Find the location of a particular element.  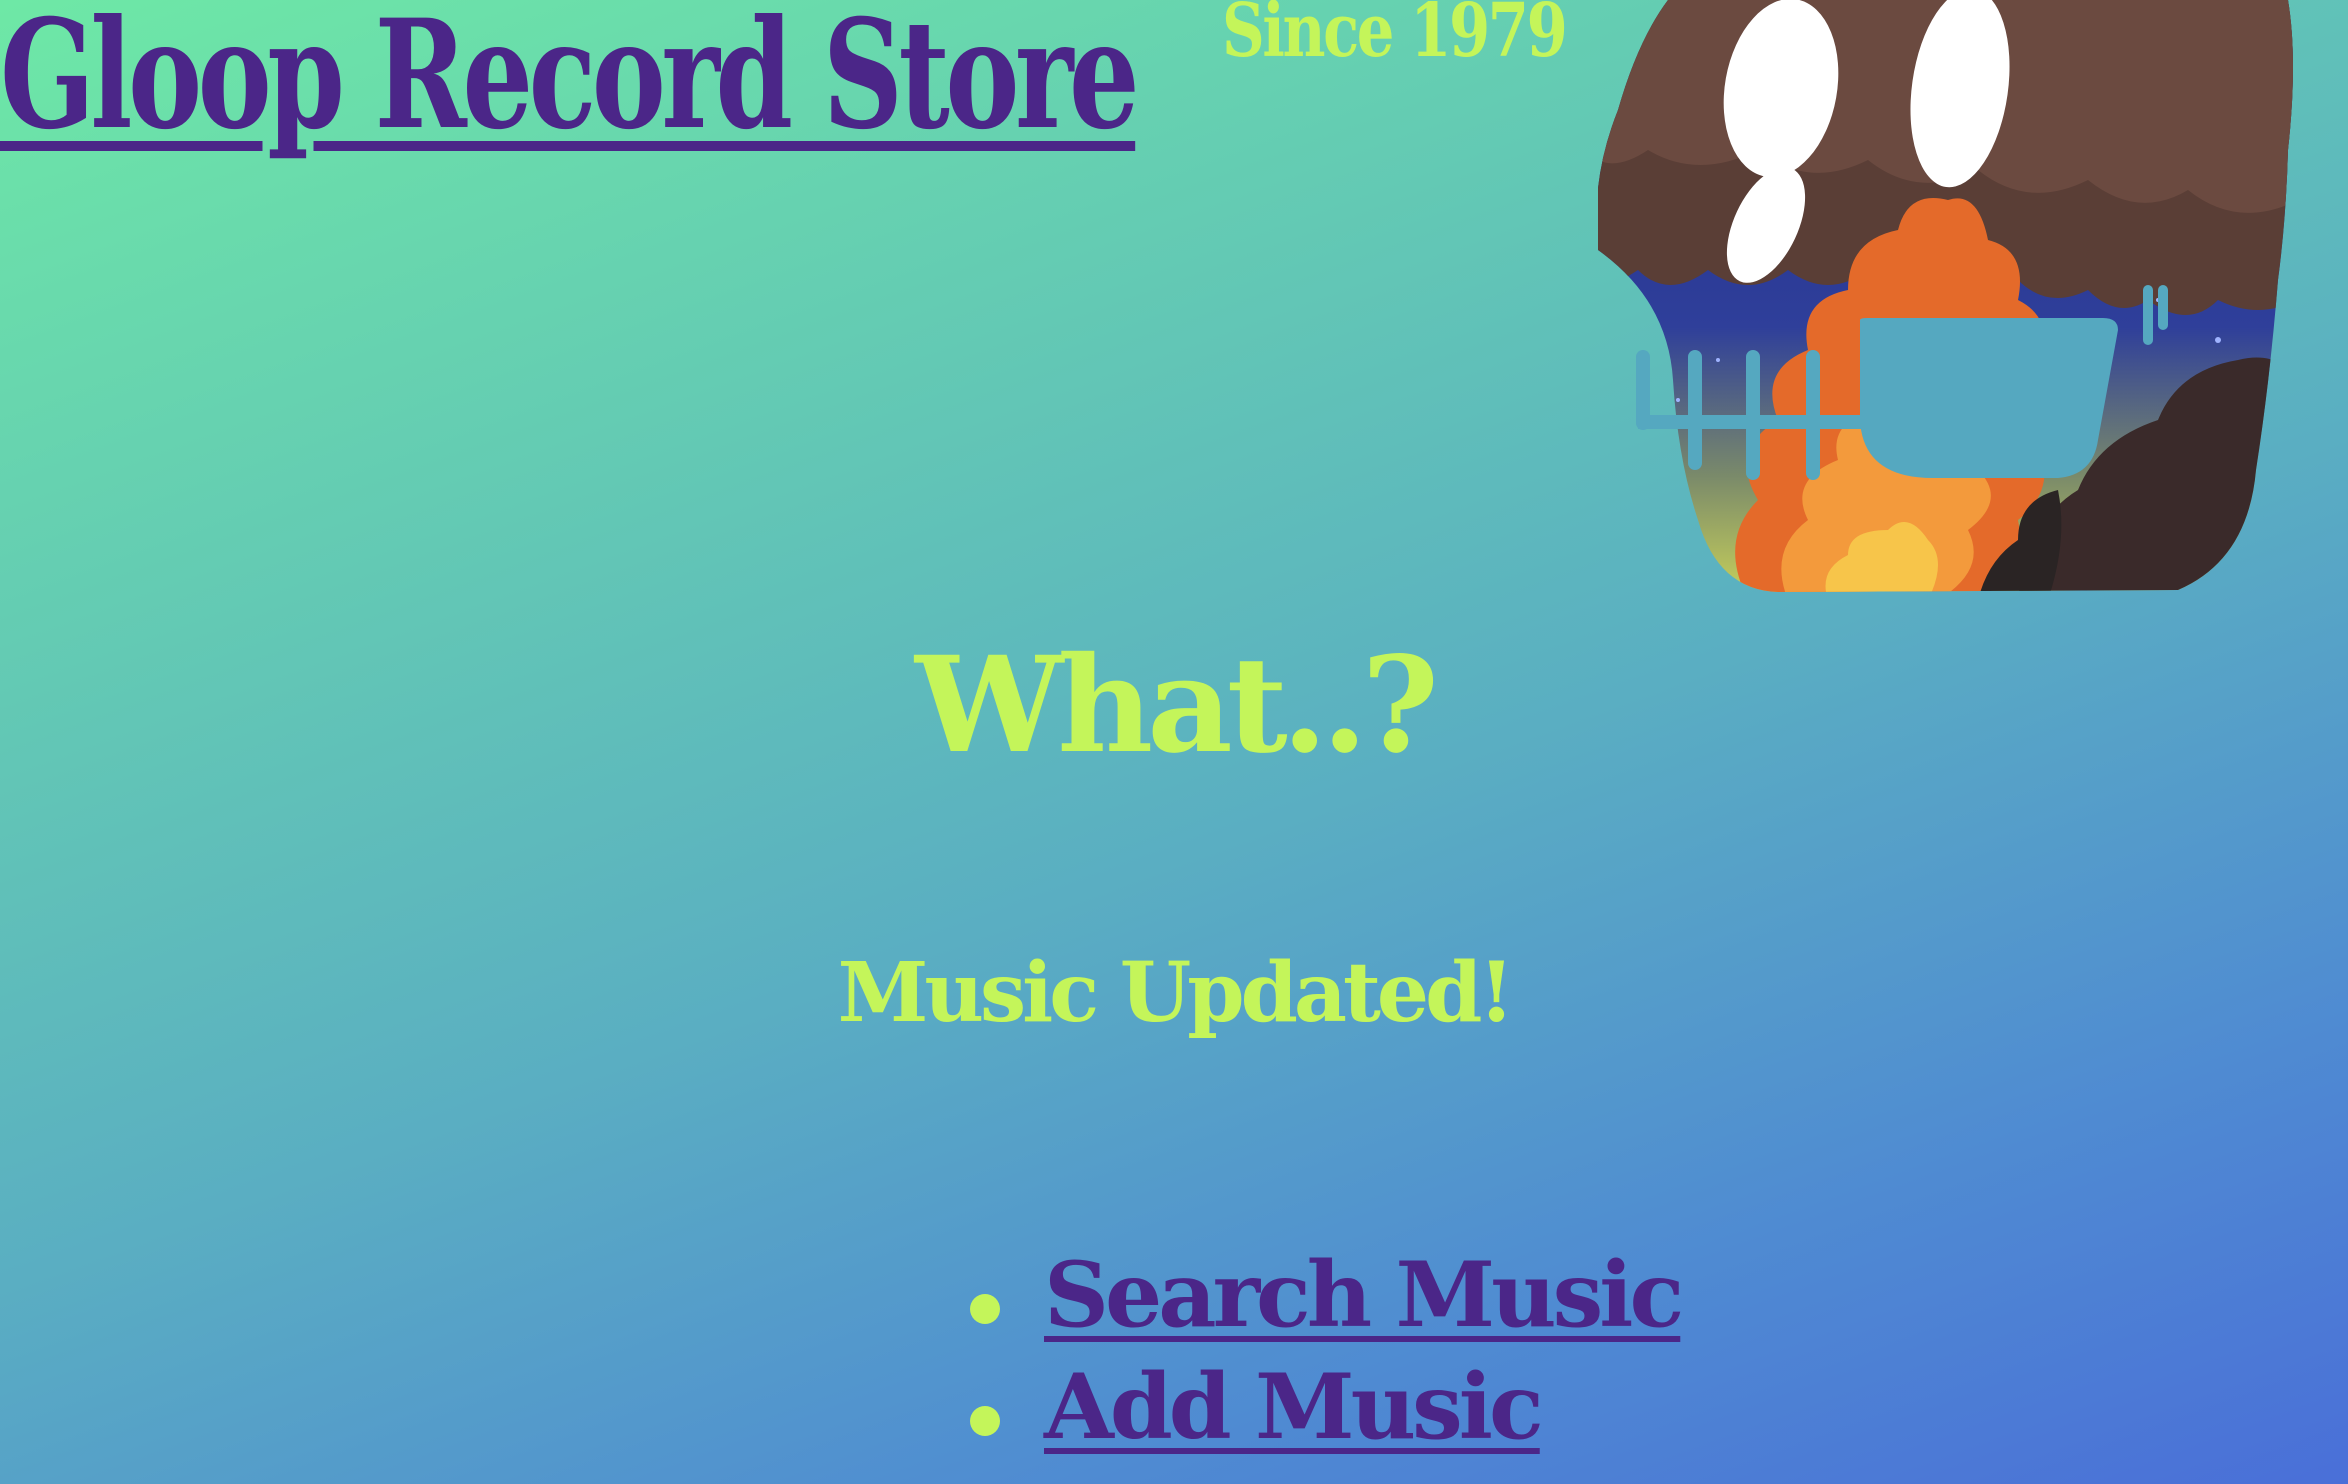

nav-list: Search Music Add Music is located at coordinates (1322, 1362).